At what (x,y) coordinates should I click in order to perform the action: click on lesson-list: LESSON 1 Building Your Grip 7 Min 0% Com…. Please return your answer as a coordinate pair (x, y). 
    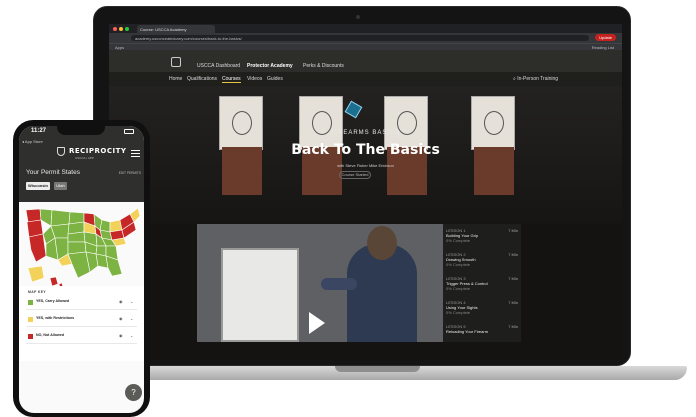
    Looking at the image, I should click on (482, 283).